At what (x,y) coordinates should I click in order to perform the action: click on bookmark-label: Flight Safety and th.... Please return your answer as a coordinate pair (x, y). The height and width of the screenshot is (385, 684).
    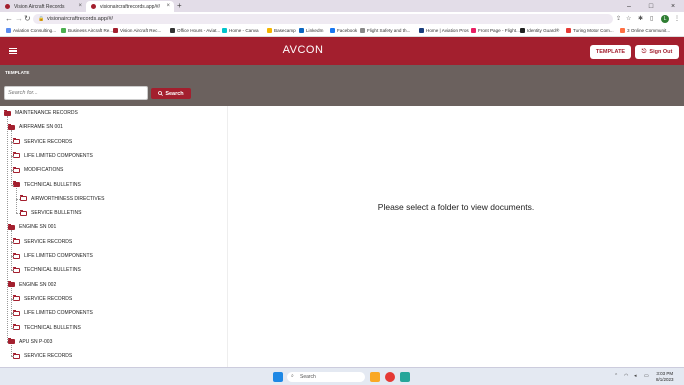
    Looking at the image, I should click on (389, 30).